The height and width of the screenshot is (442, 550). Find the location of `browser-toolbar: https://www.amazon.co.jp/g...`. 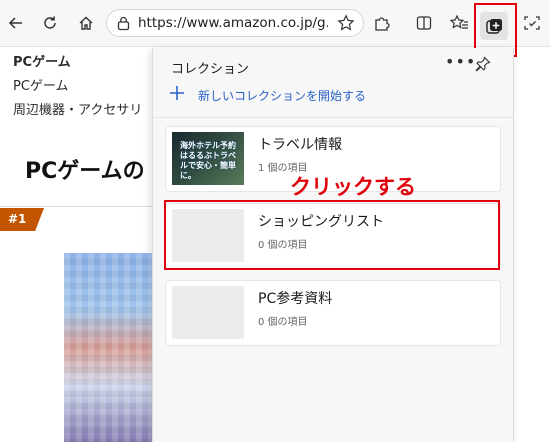

browser-toolbar: https://www.amazon.co.jp/g... is located at coordinates (275, 23).